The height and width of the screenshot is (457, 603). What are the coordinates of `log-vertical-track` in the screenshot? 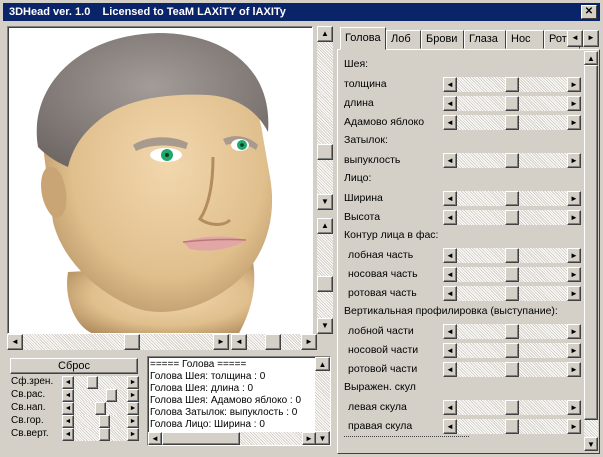 It's located at (322, 401).